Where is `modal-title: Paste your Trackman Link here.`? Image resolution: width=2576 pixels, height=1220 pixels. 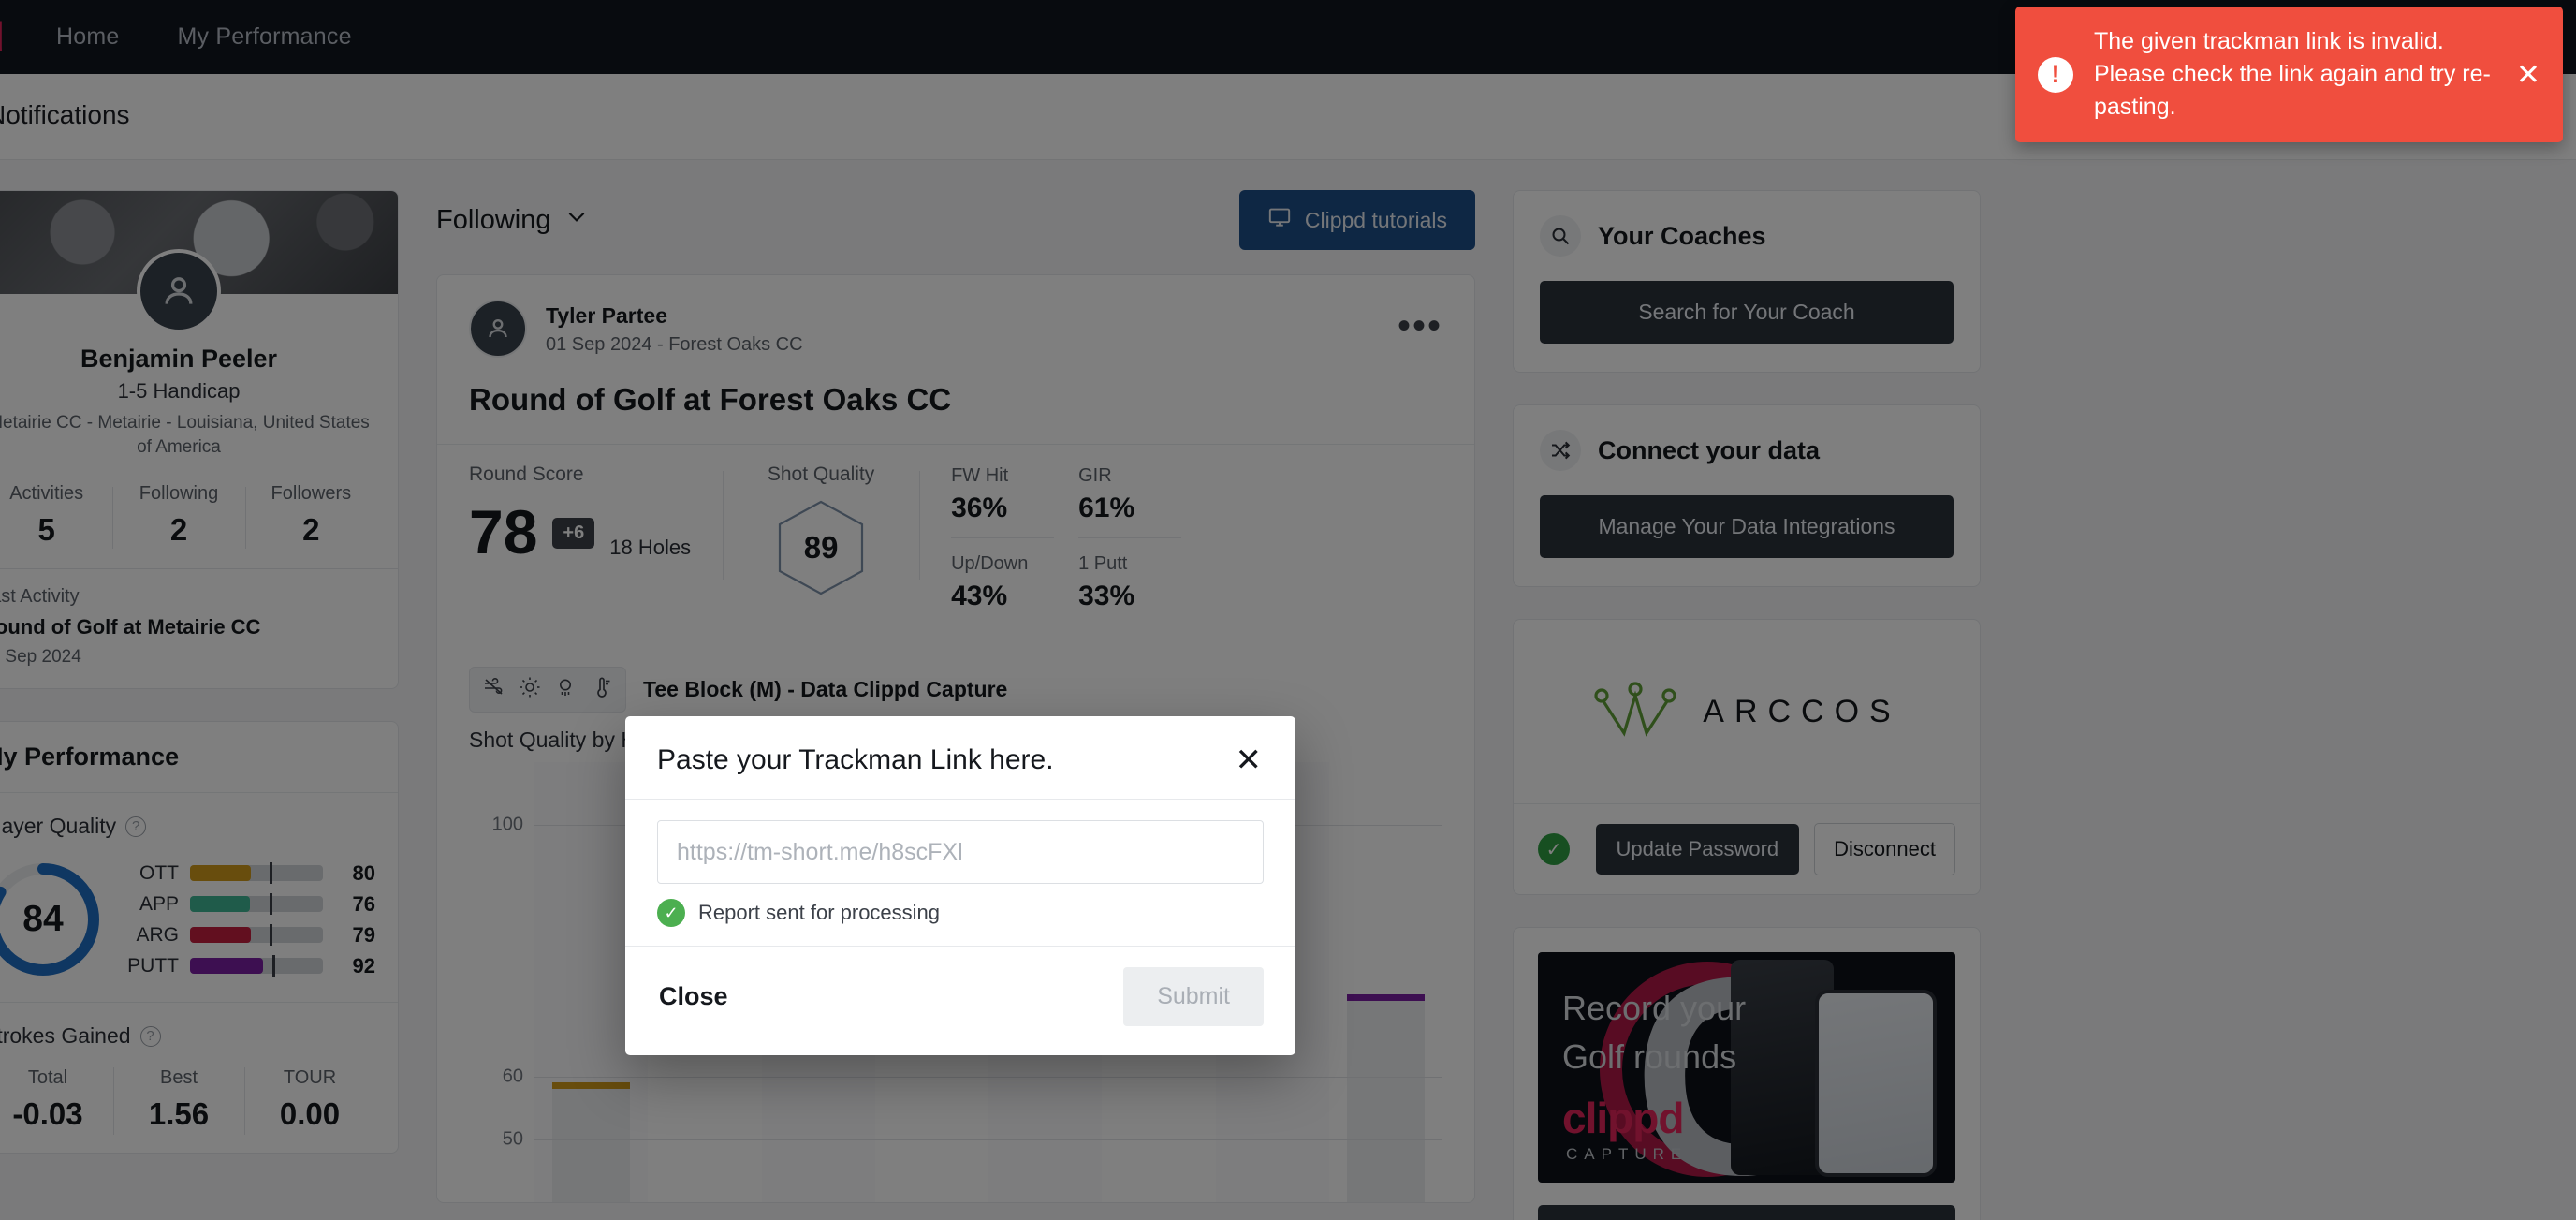 modal-title: Paste your Trackman Link here. is located at coordinates (855, 759).